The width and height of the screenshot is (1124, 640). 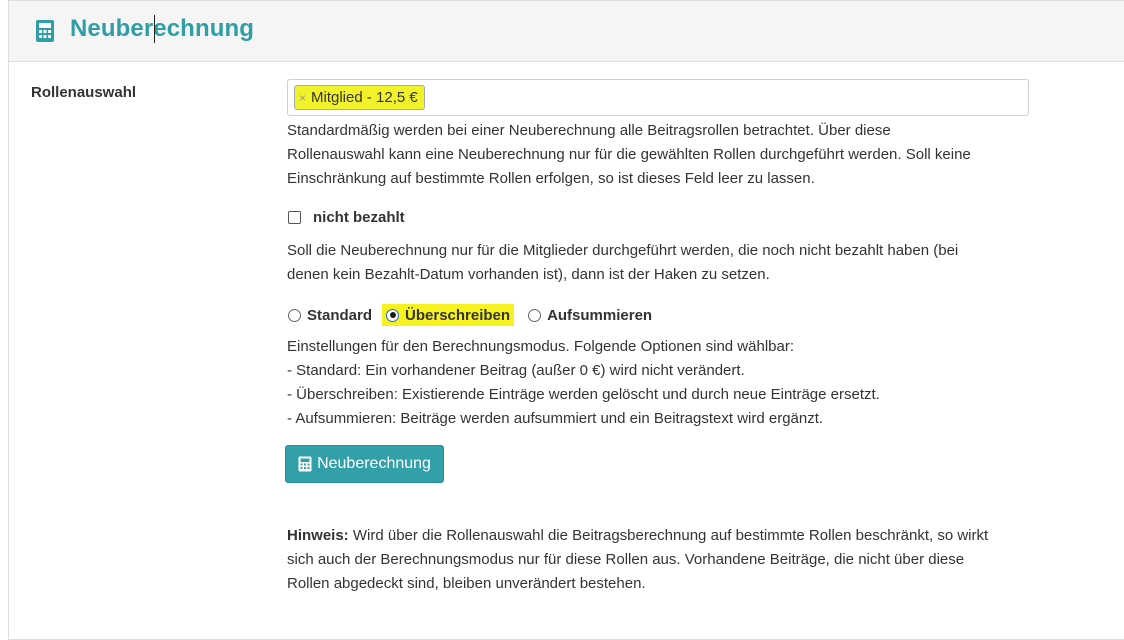 I want to click on selected-role-tag: × Mitglied - 12,5 €, so click(x=359, y=97).